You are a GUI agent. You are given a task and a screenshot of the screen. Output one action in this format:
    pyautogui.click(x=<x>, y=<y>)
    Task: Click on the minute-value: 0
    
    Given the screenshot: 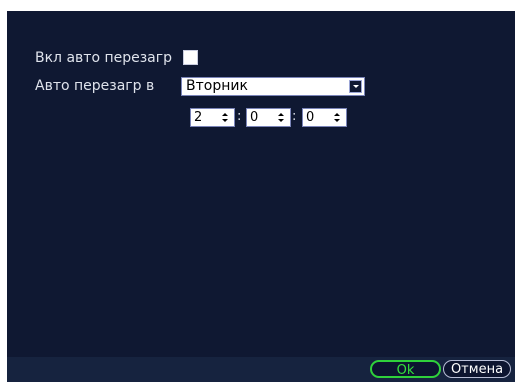 What is the action you would take?
    pyautogui.click(x=254, y=117)
    